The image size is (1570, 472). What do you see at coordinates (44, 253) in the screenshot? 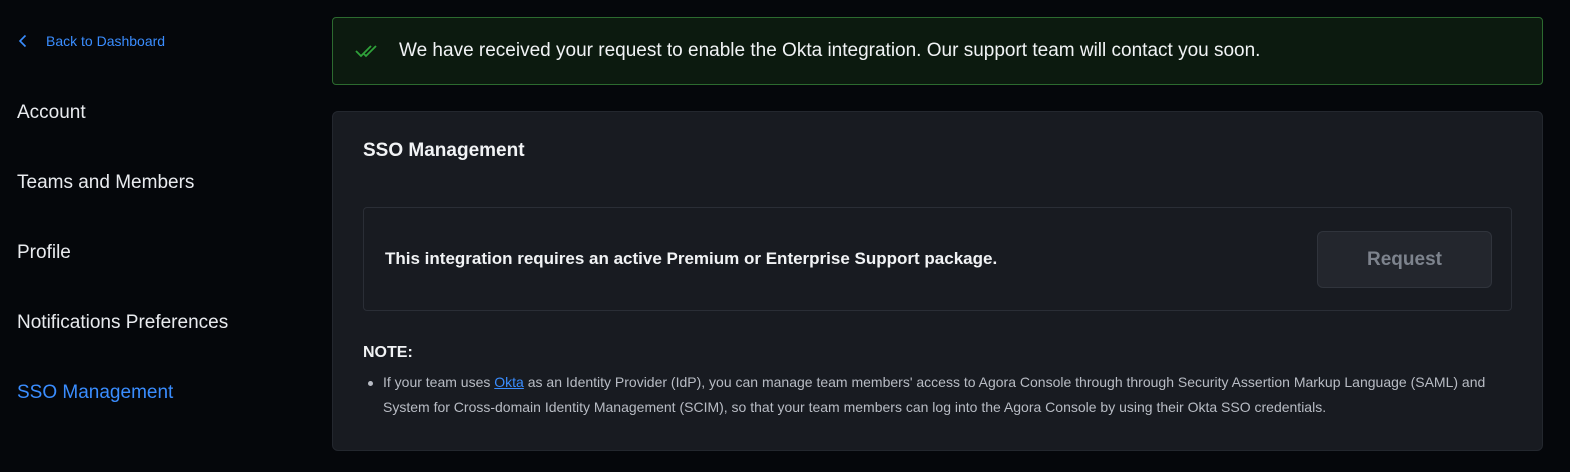
I see `sidebar-item-profile: Profile` at bounding box center [44, 253].